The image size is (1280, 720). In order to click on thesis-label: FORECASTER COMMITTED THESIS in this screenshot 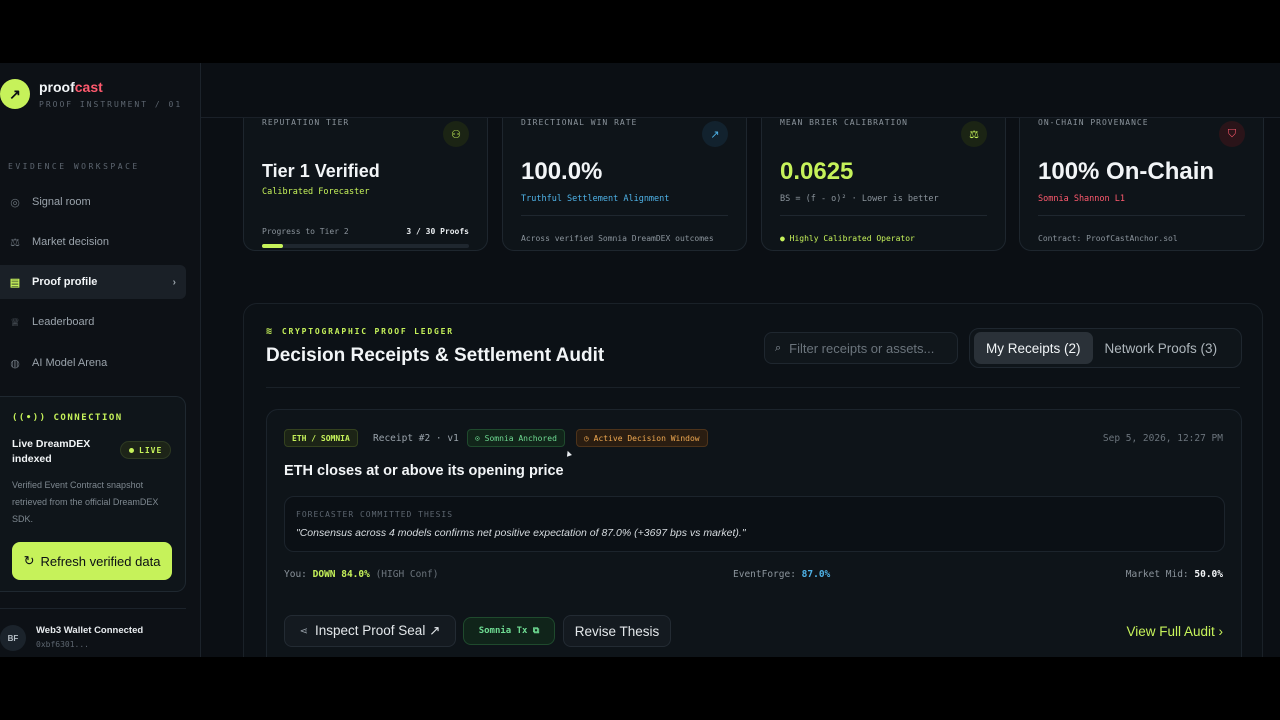, I will do `click(375, 514)`.